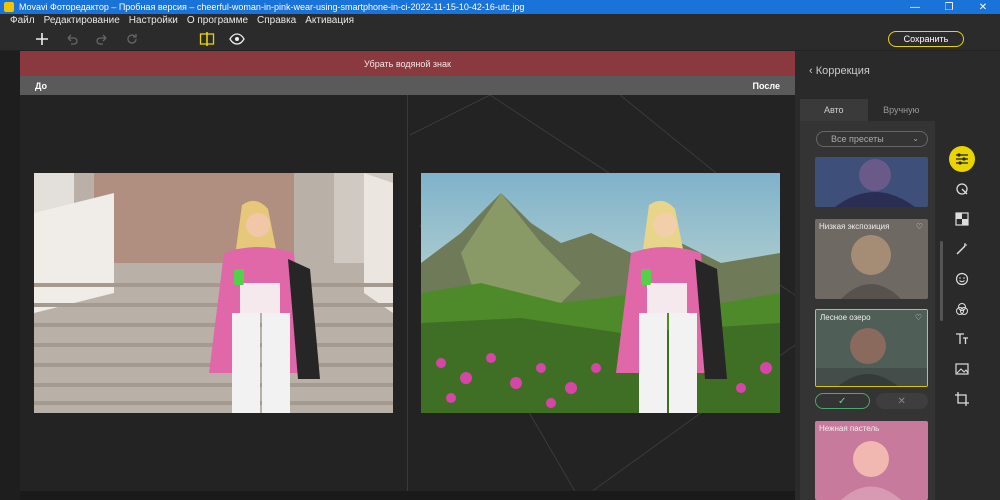 The image size is (1000, 500). What do you see at coordinates (329, 20) in the screenshot?
I see `menu-activation: Активация` at bounding box center [329, 20].